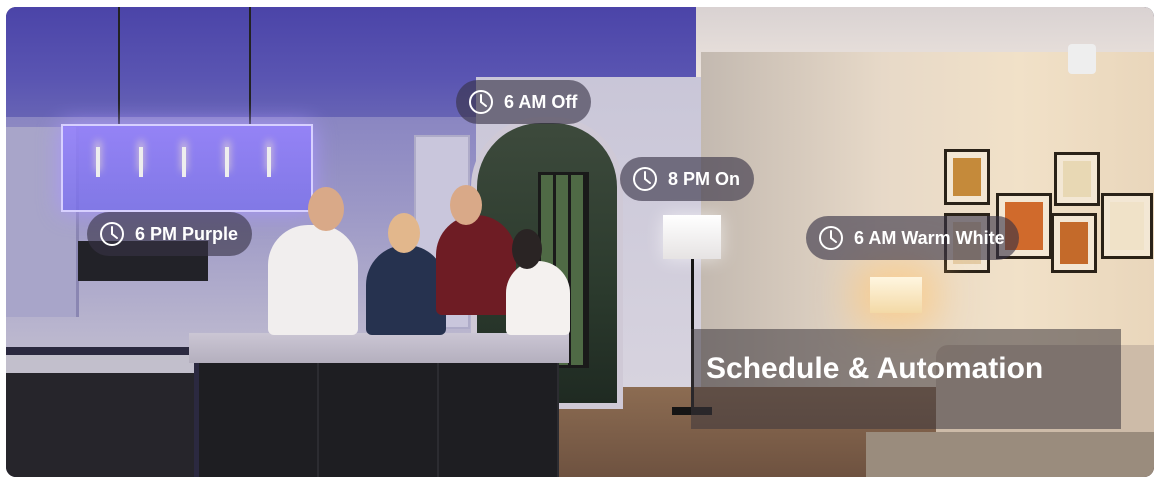  I want to click on headline-text: Schedule & Automation, so click(875, 368).